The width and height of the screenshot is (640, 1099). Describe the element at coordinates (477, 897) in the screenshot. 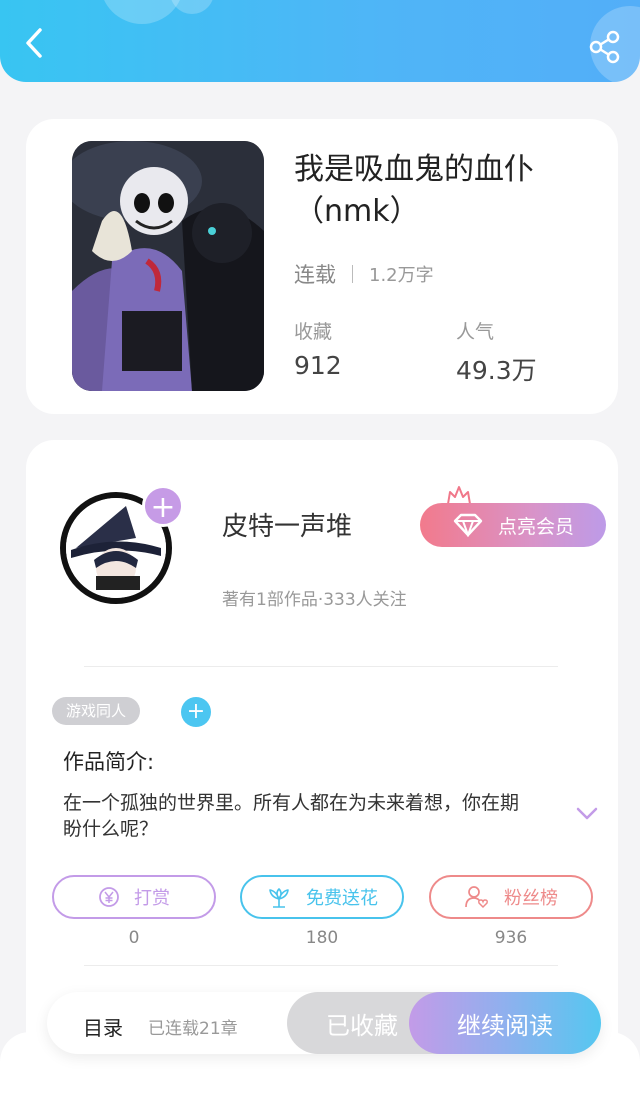

I see `user-heart-icon` at that location.